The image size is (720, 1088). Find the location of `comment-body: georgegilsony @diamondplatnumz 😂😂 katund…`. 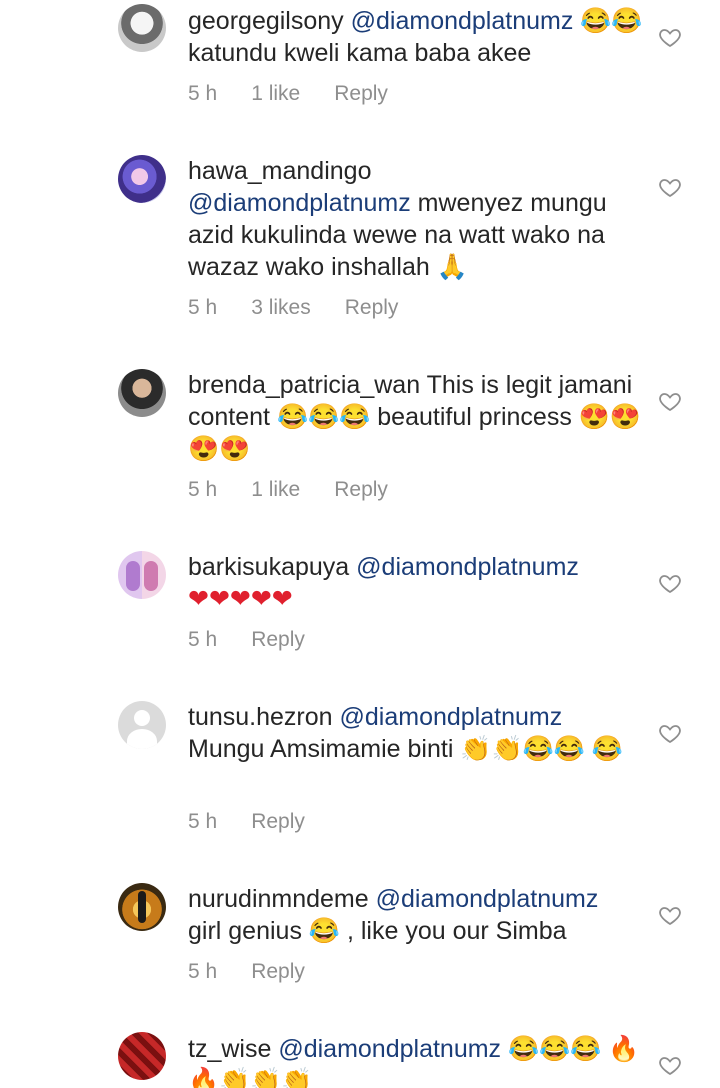

comment-body: georgegilsony @diamondplatnumz 😂😂 katund… is located at coordinates (418, 37).